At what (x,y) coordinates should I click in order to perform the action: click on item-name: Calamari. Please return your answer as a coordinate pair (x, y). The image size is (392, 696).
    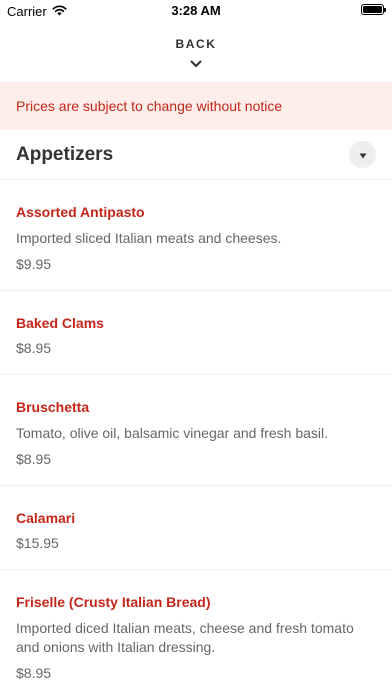
    Looking at the image, I should click on (46, 518).